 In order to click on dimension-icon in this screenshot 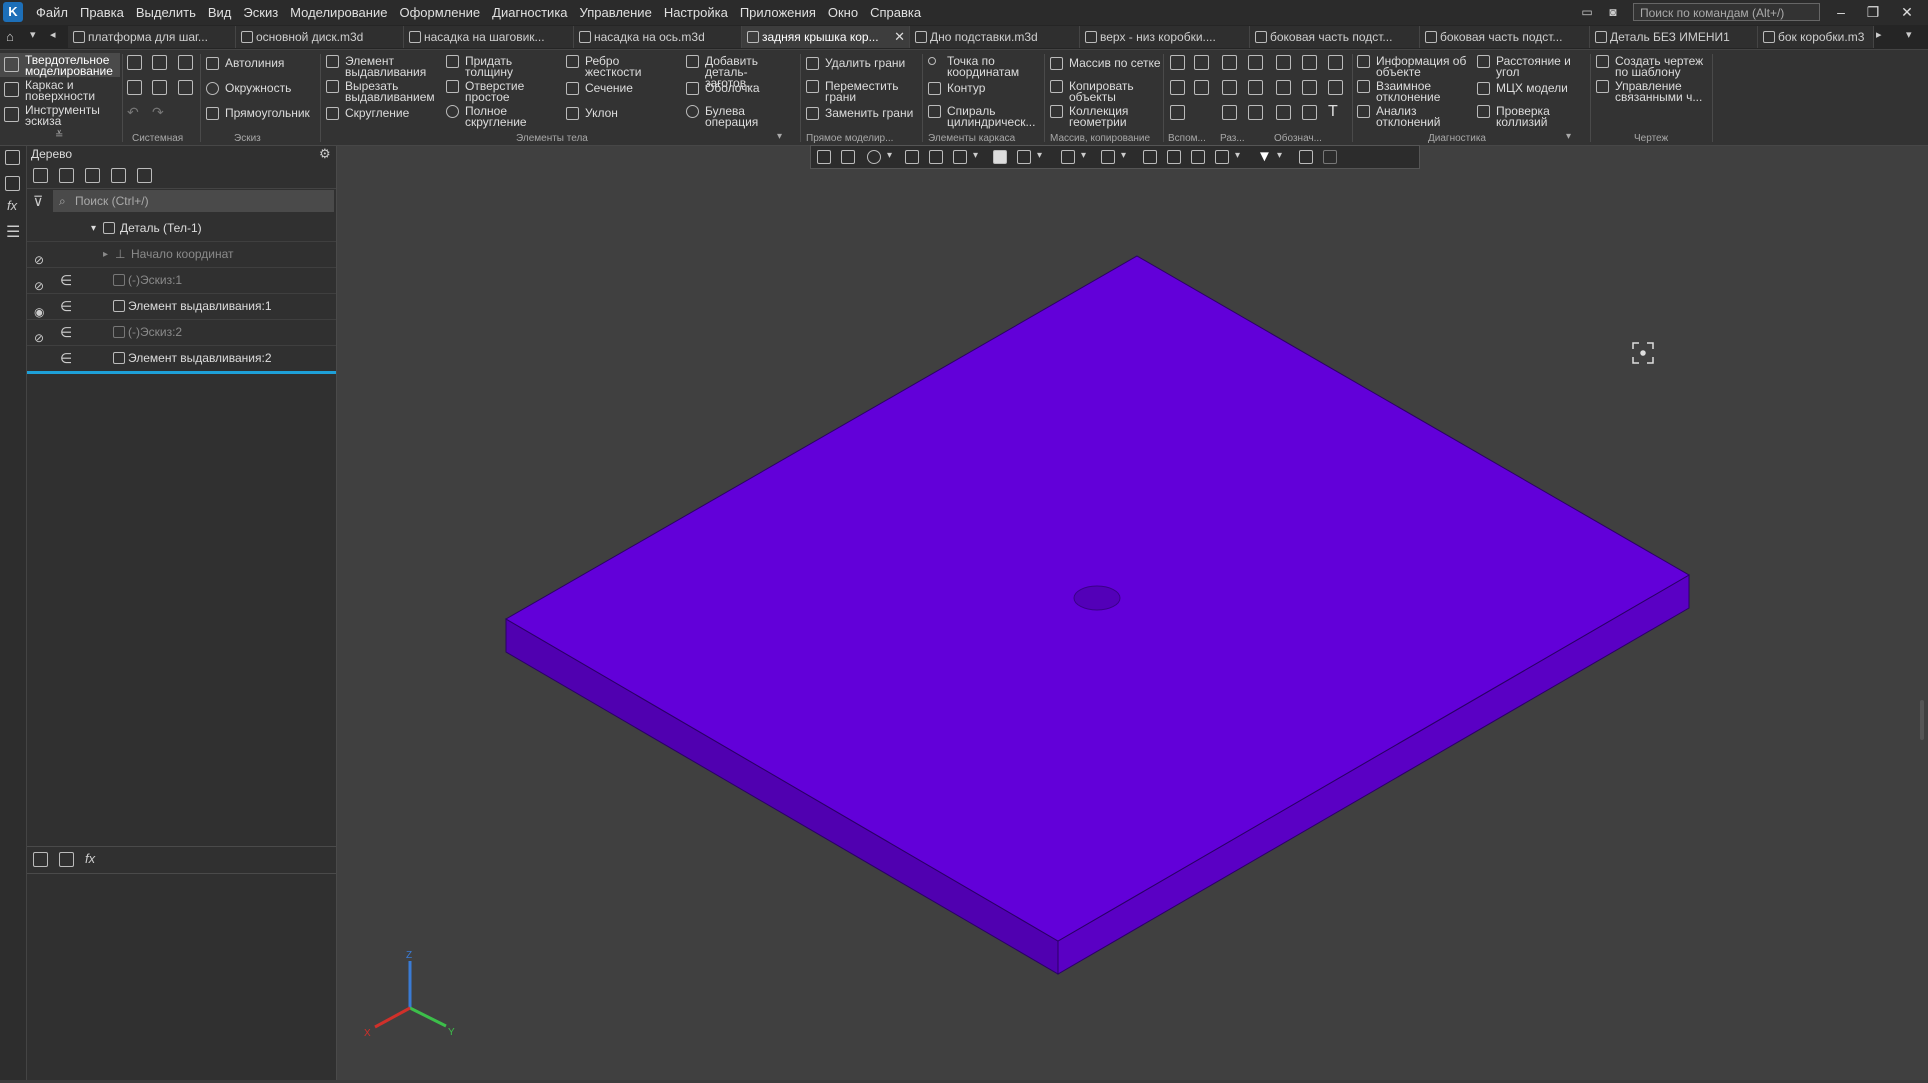, I will do `click(1229, 62)`.